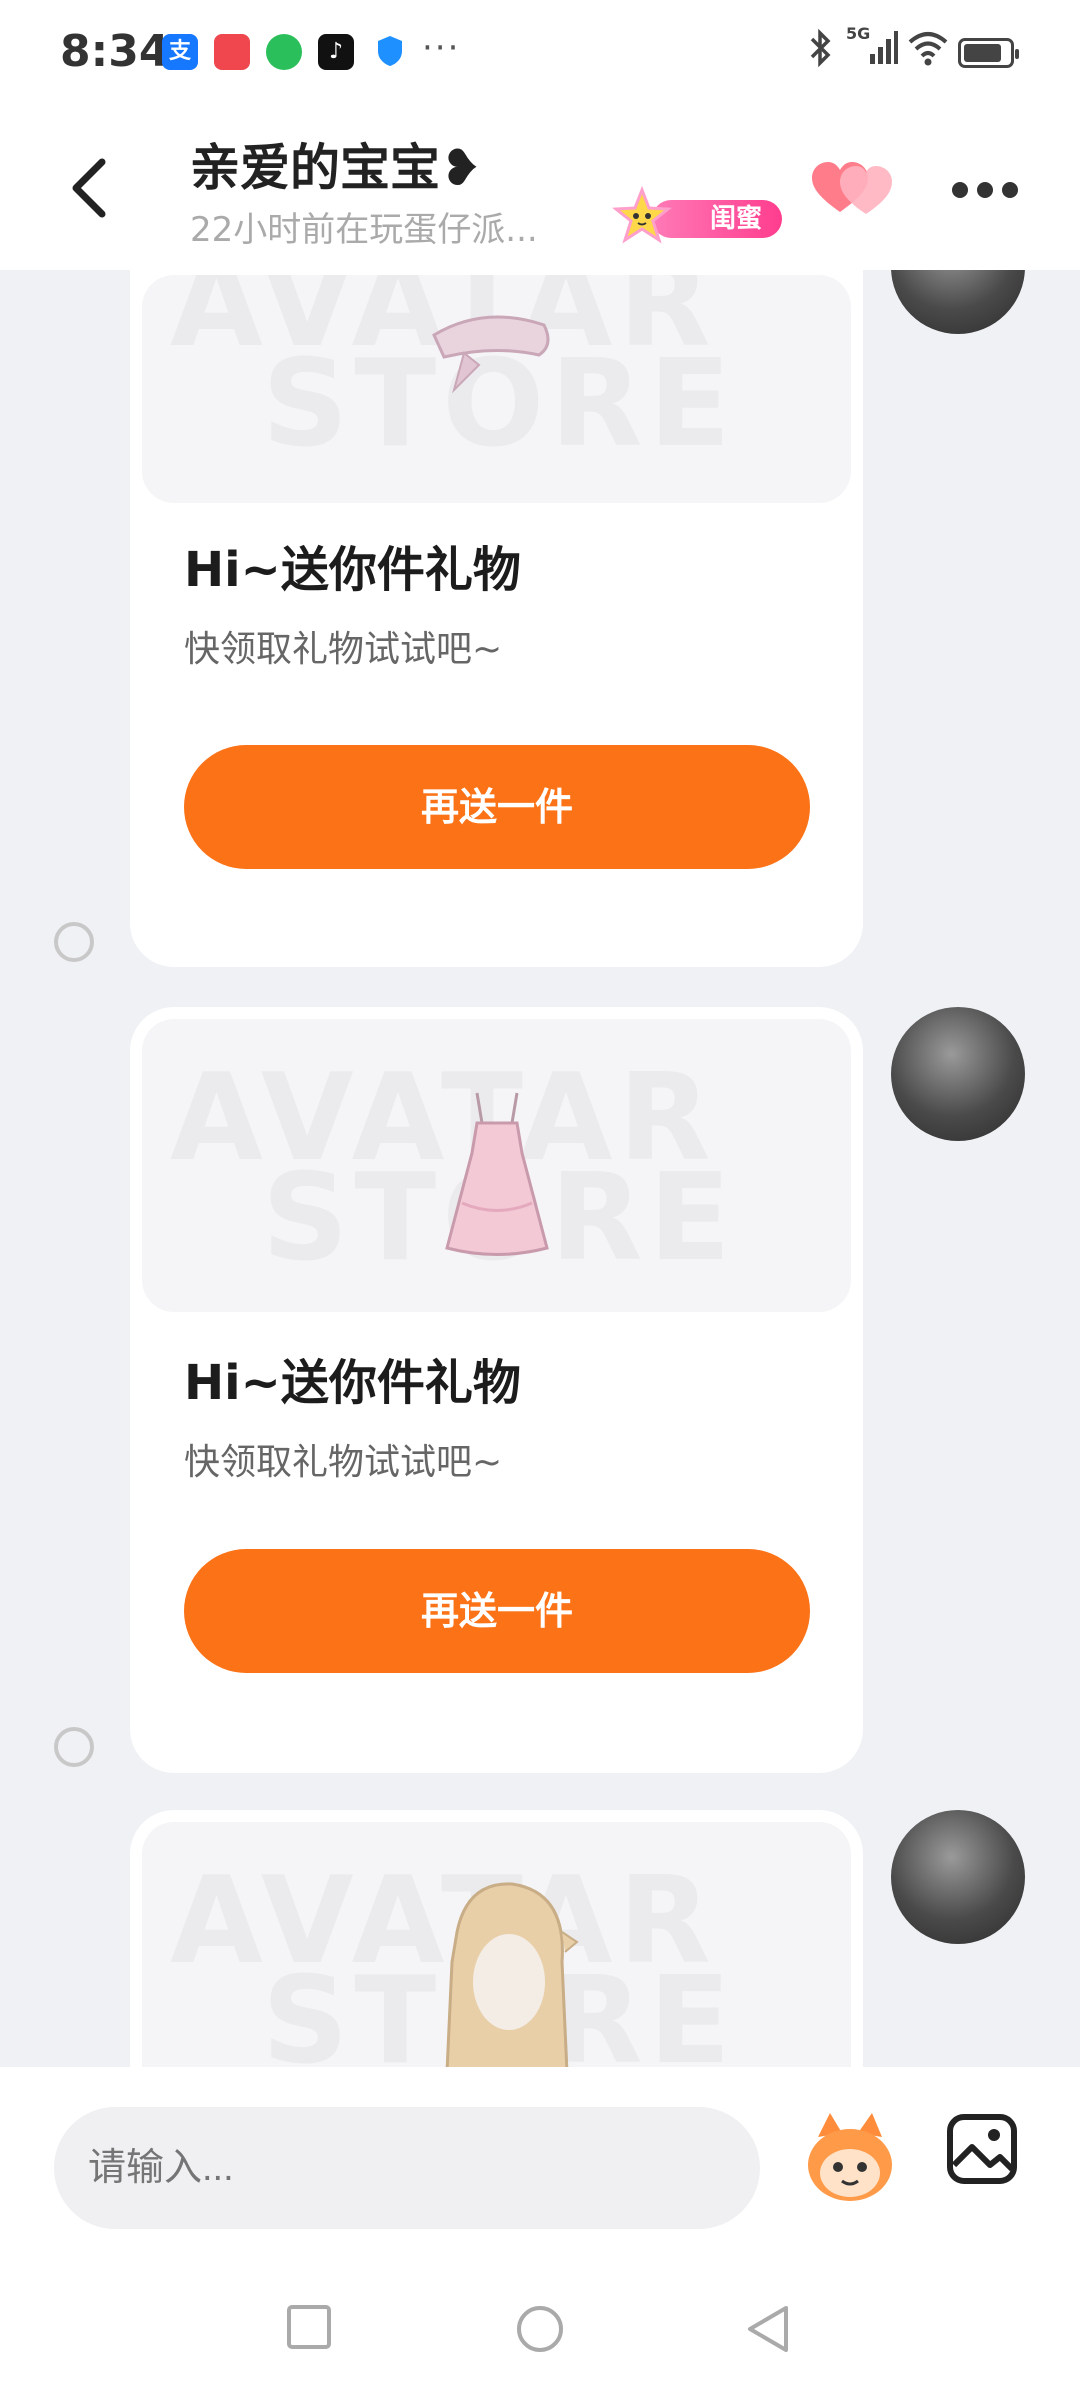 This screenshot has width=1080, height=2388. I want to click on gift-message-card: AVATAR STORE, so click(496, 1938).